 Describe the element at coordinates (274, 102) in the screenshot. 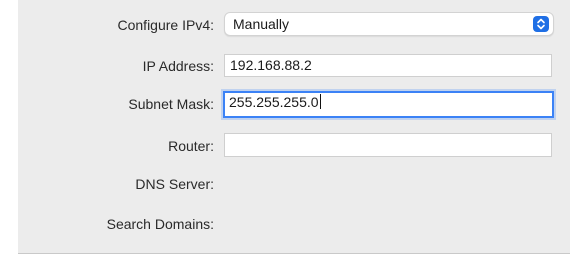

I see `subnet-mask-value: 255.255.255.0` at that location.